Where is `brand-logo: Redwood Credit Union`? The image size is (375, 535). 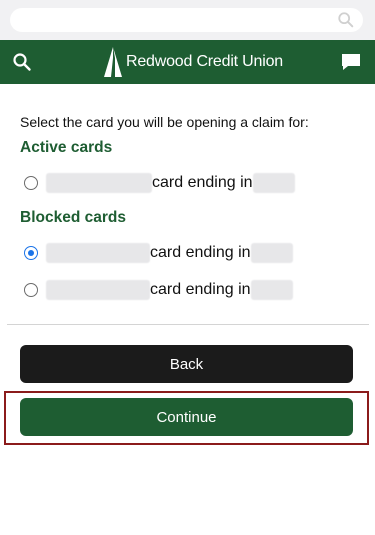 brand-logo: Redwood Credit Union is located at coordinates (193, 62).